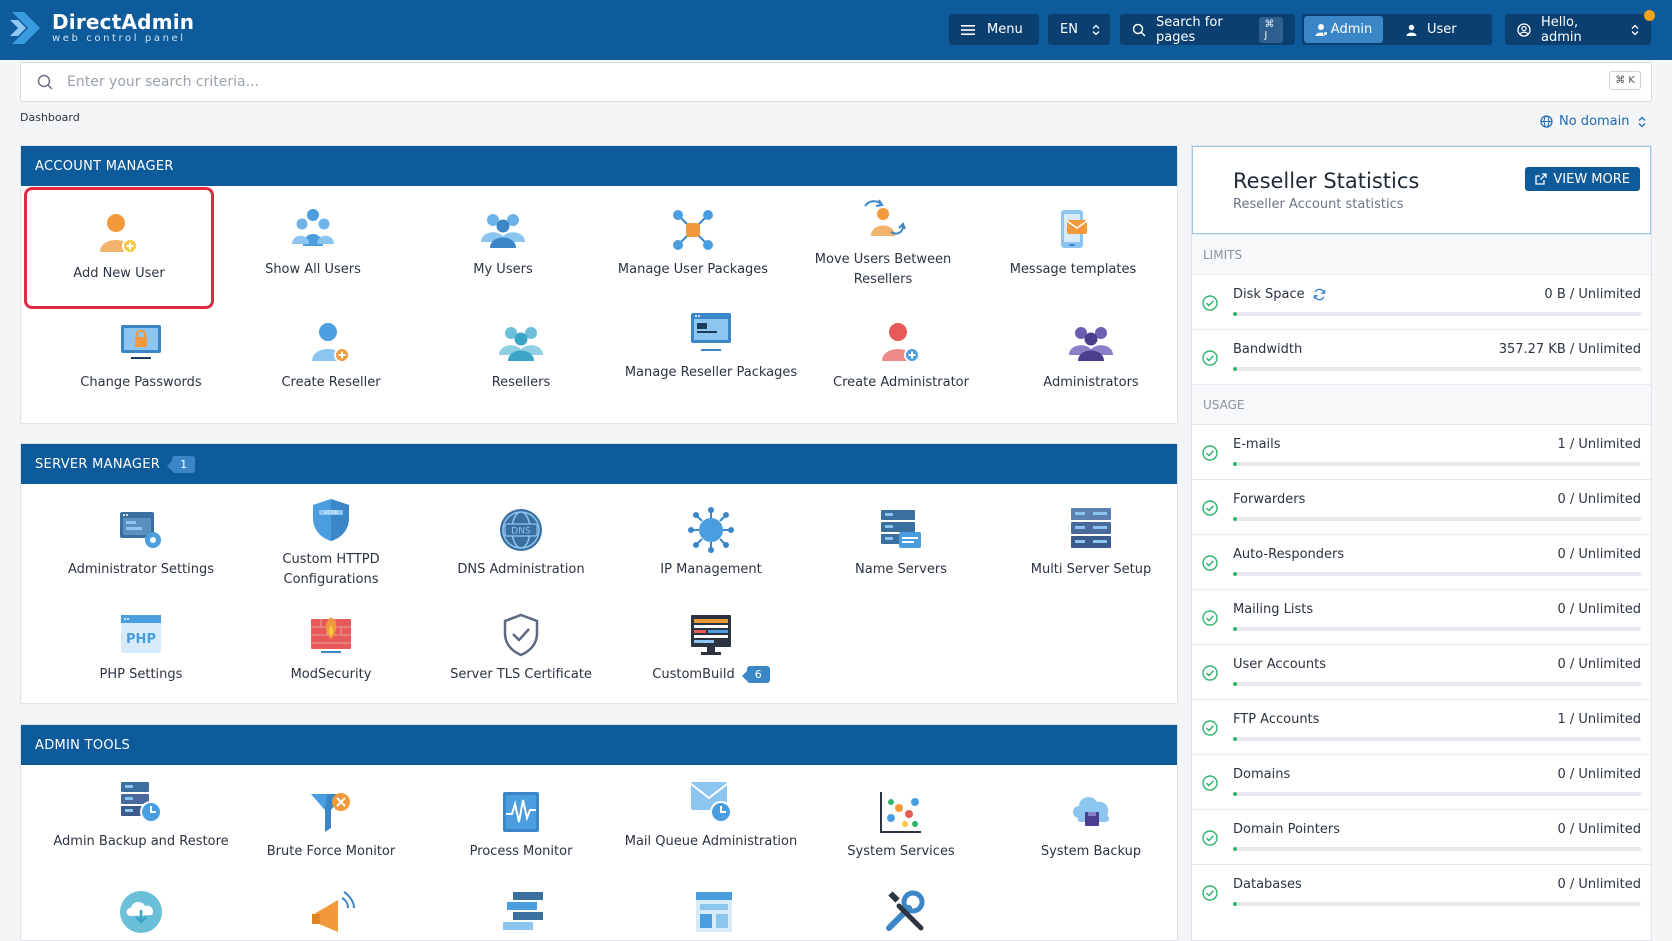 Image resolution: width=1672 pixels, height=941 pixels. Describe the element at coordinates (693, 243) in the screenshot. I see `tile-manage-user-packages: Manage User Packages` at that location.